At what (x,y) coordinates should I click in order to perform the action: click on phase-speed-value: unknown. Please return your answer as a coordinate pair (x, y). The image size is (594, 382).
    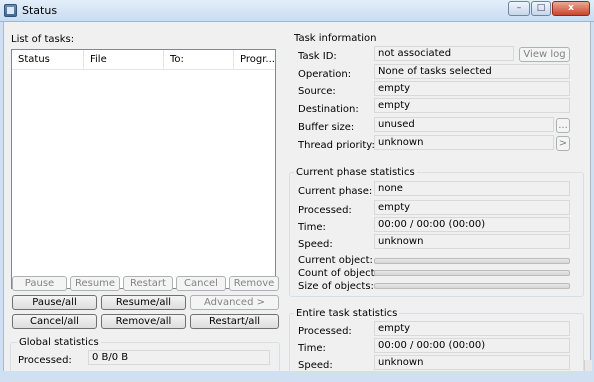
    Looking at the image, I should click on (472, 241).